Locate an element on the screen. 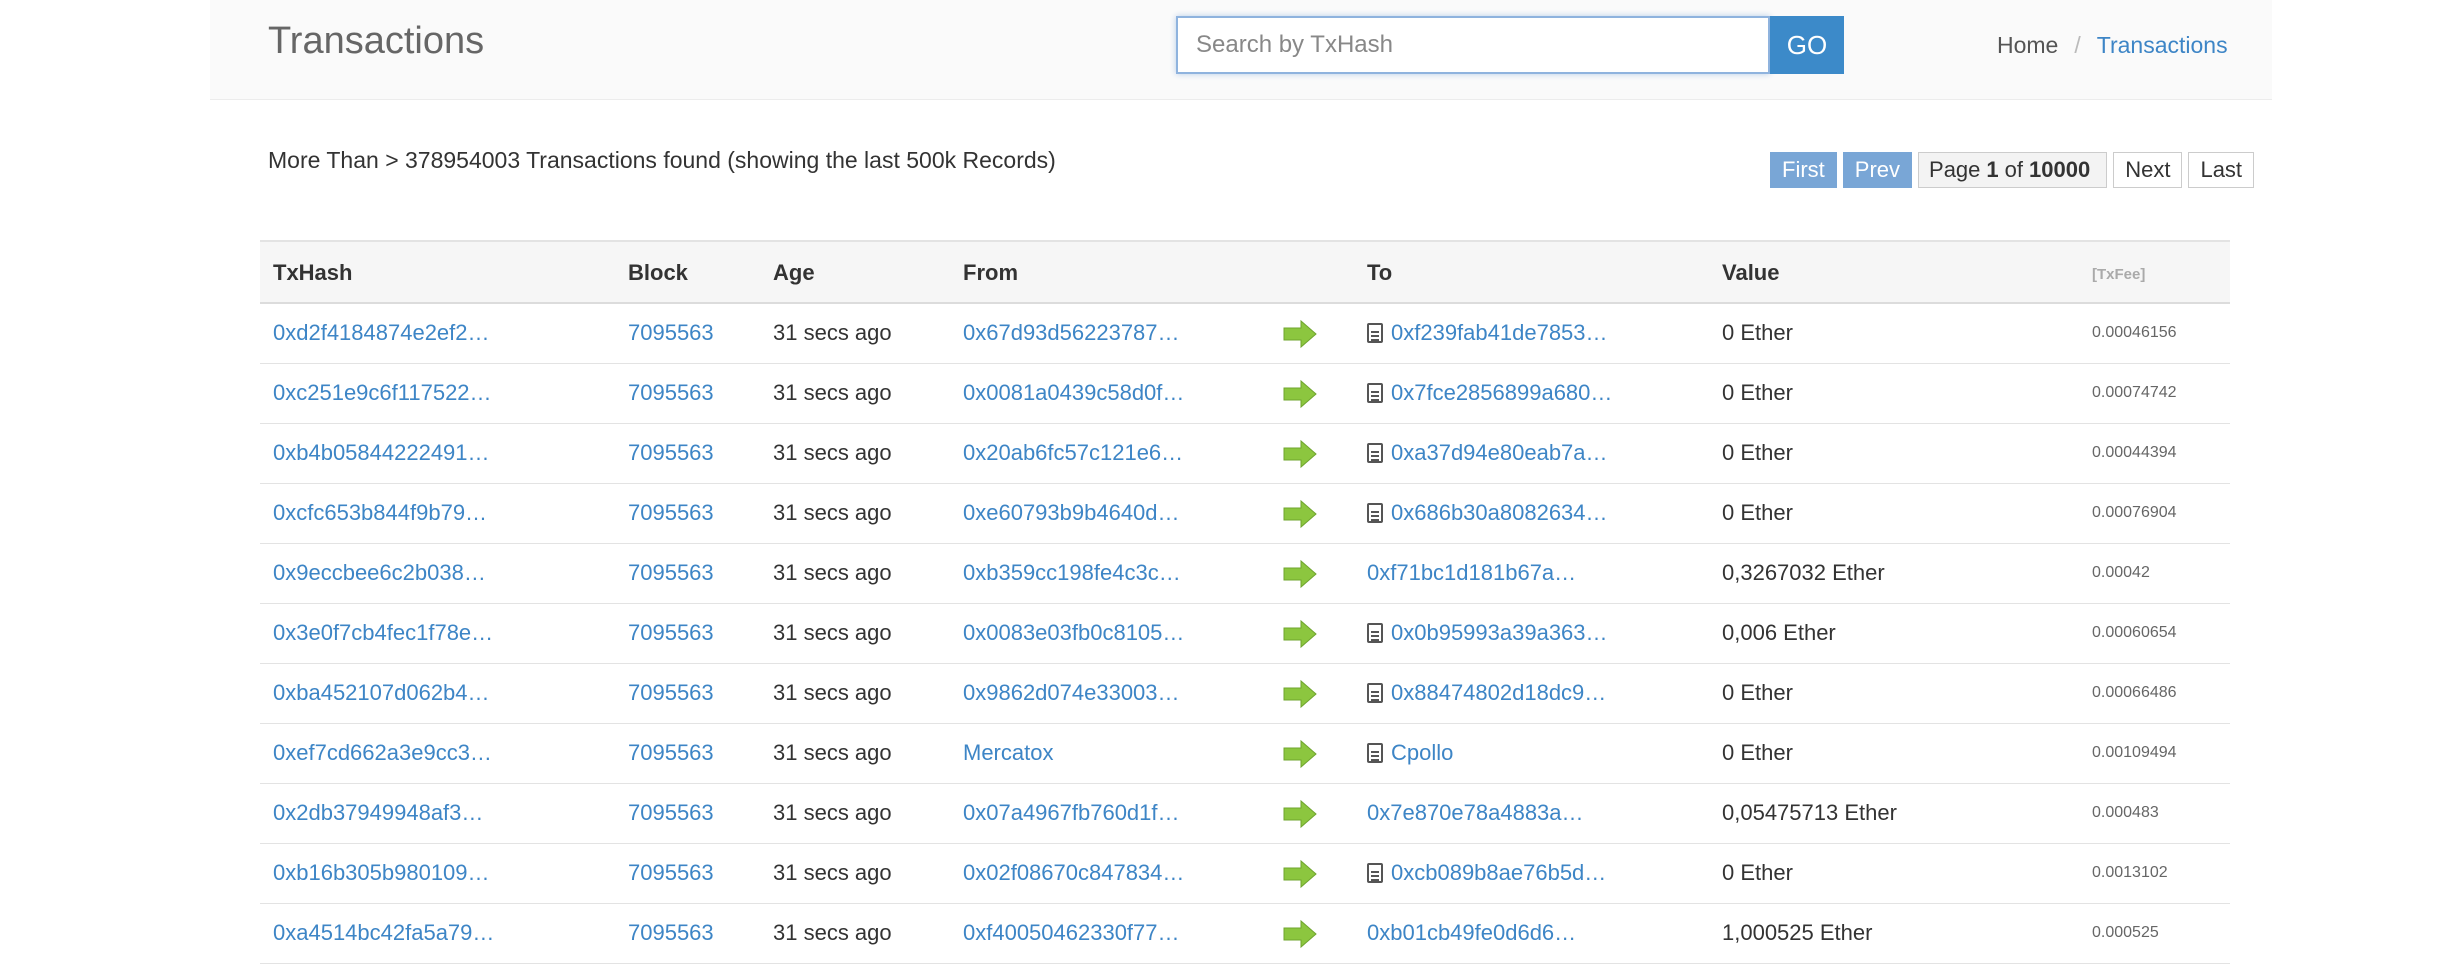  value-text: 1,000525 Ether is located at coordinates (1797, 932).